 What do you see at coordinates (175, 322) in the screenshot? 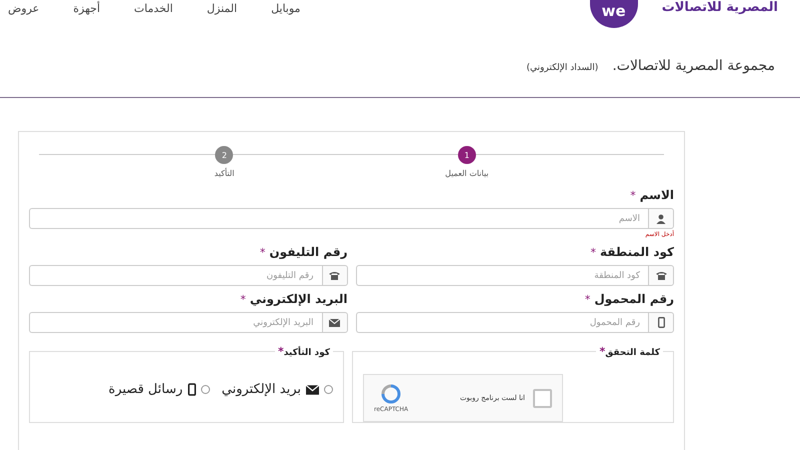
I see `input-field: البريد الإلكتروني` at bounding box center [175, 322].